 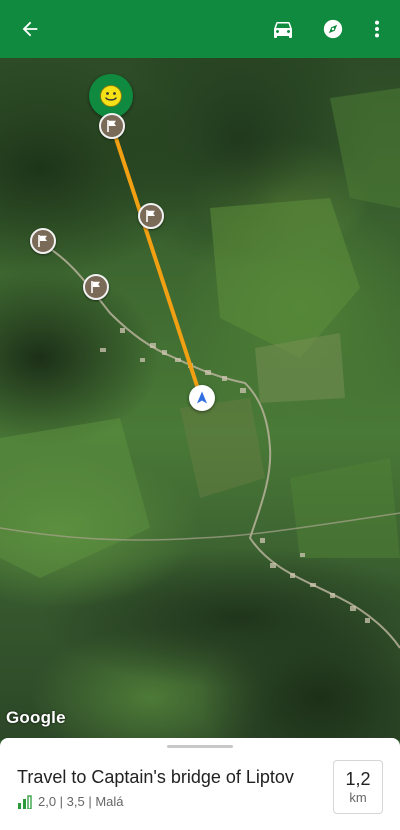 What do you see at coordinates (200, 29) in the screenshot?
I see `top-toolbar` at bounding box center [200, 29].